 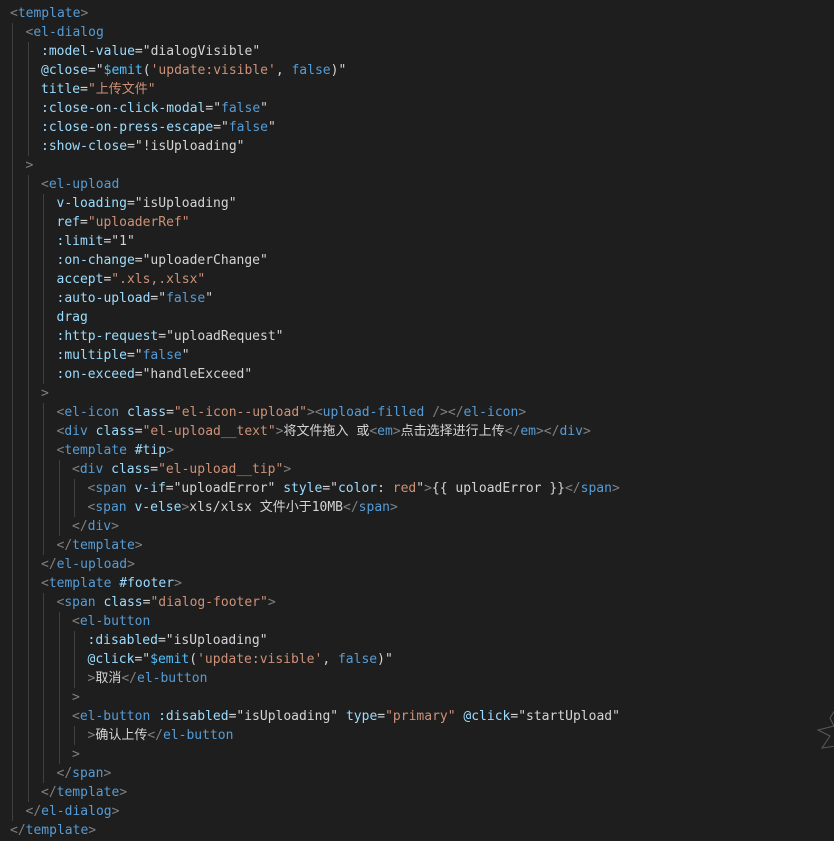 What do you see at coordinates (404, 488) in the screenshot?
I see `code-token: red` at bounding box center [404, 488].